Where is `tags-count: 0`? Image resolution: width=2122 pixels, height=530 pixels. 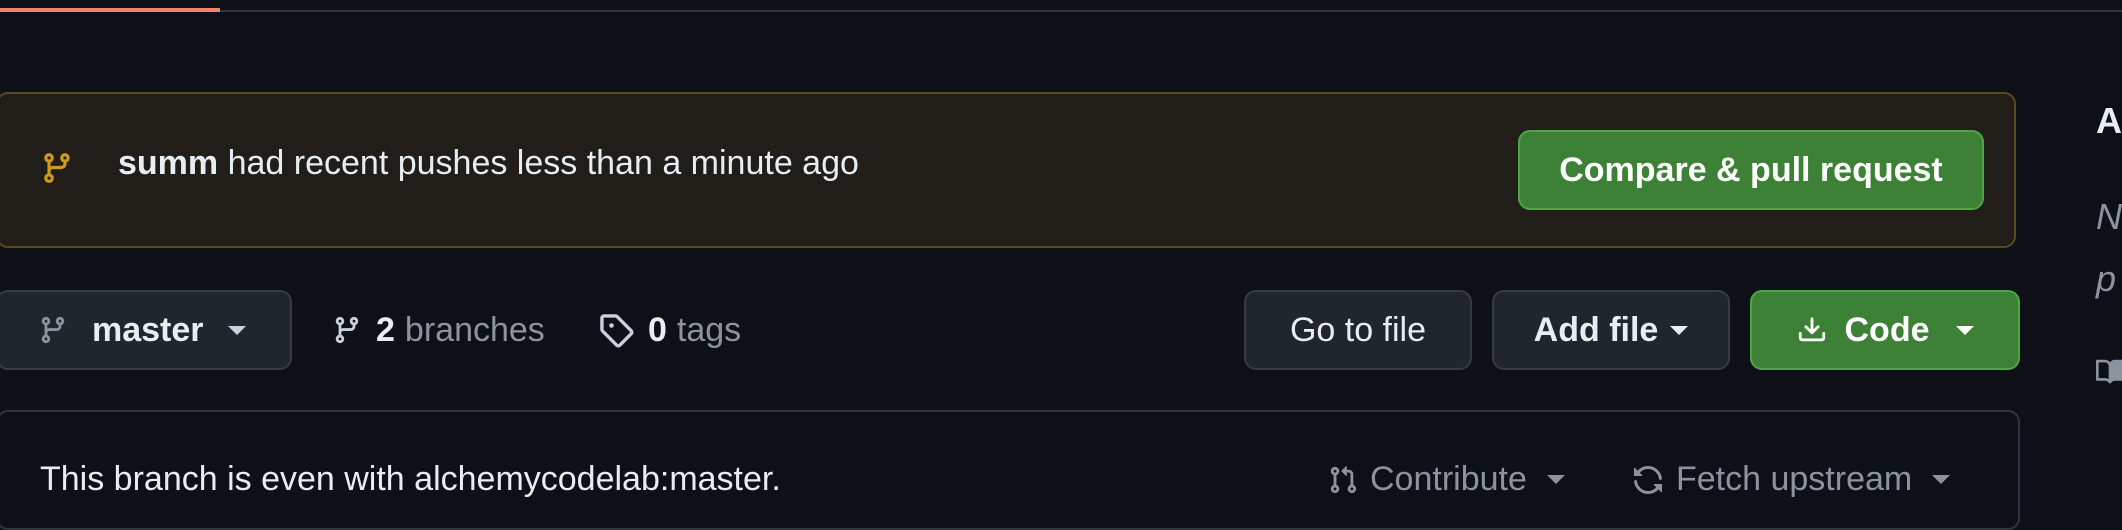 tags-count: 0 is located at coordinates (657, 329).